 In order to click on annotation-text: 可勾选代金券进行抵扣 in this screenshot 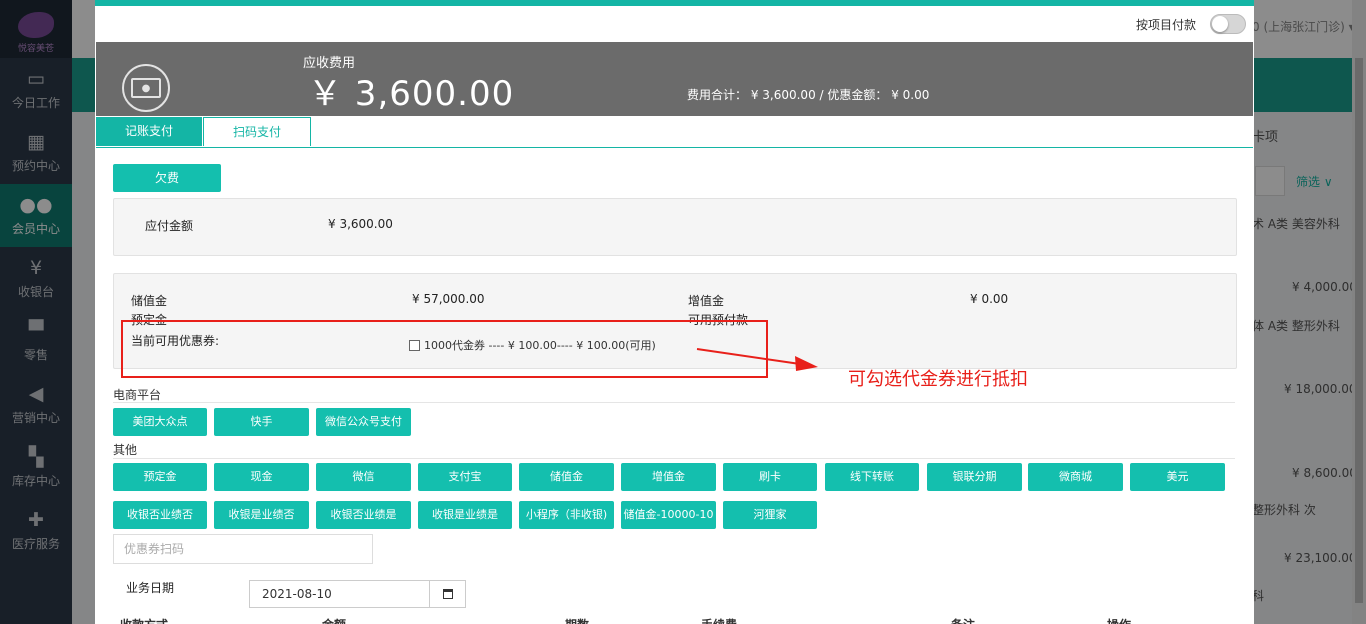, I will do `click(938, 379)`.